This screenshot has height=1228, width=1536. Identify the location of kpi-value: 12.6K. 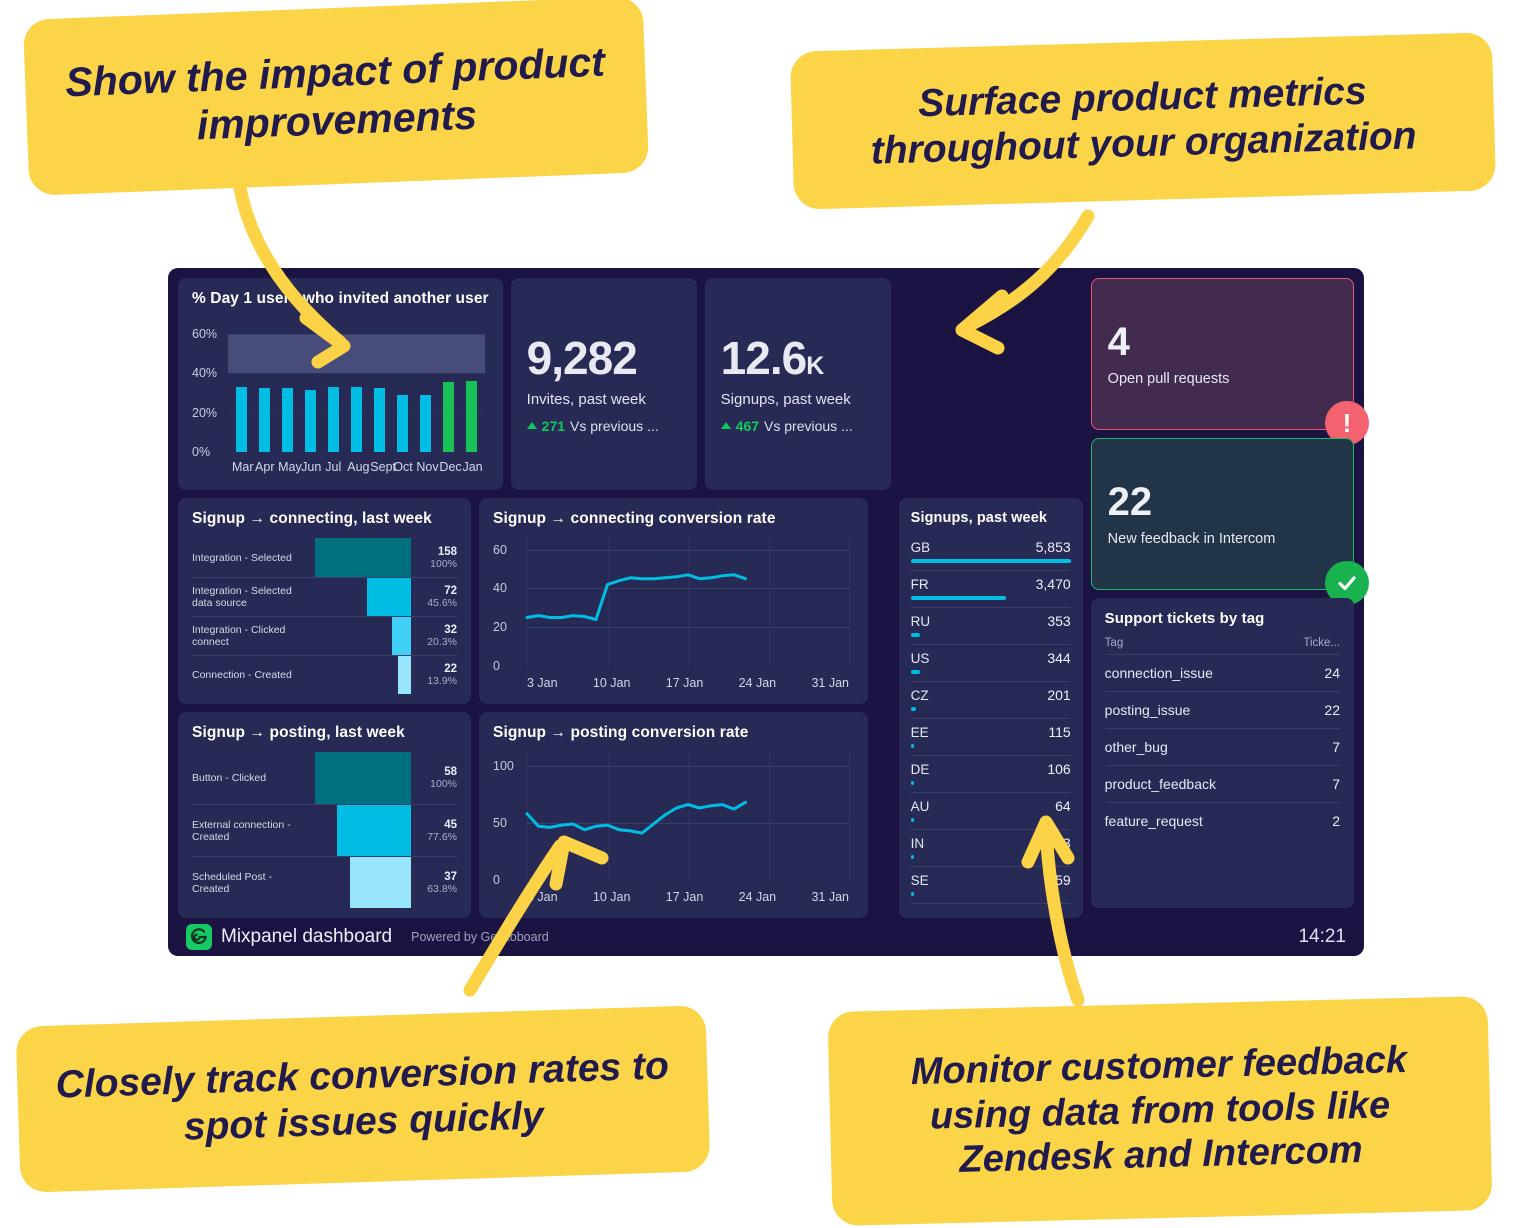
(772, 357).